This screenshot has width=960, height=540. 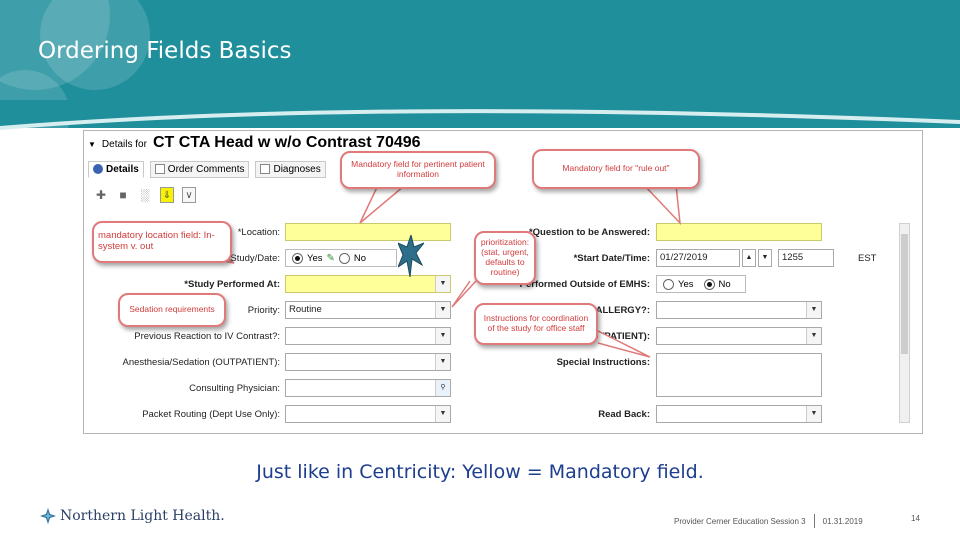 I want to click on page-title: Ordering Fields Basics, so click(x=165, y=51).